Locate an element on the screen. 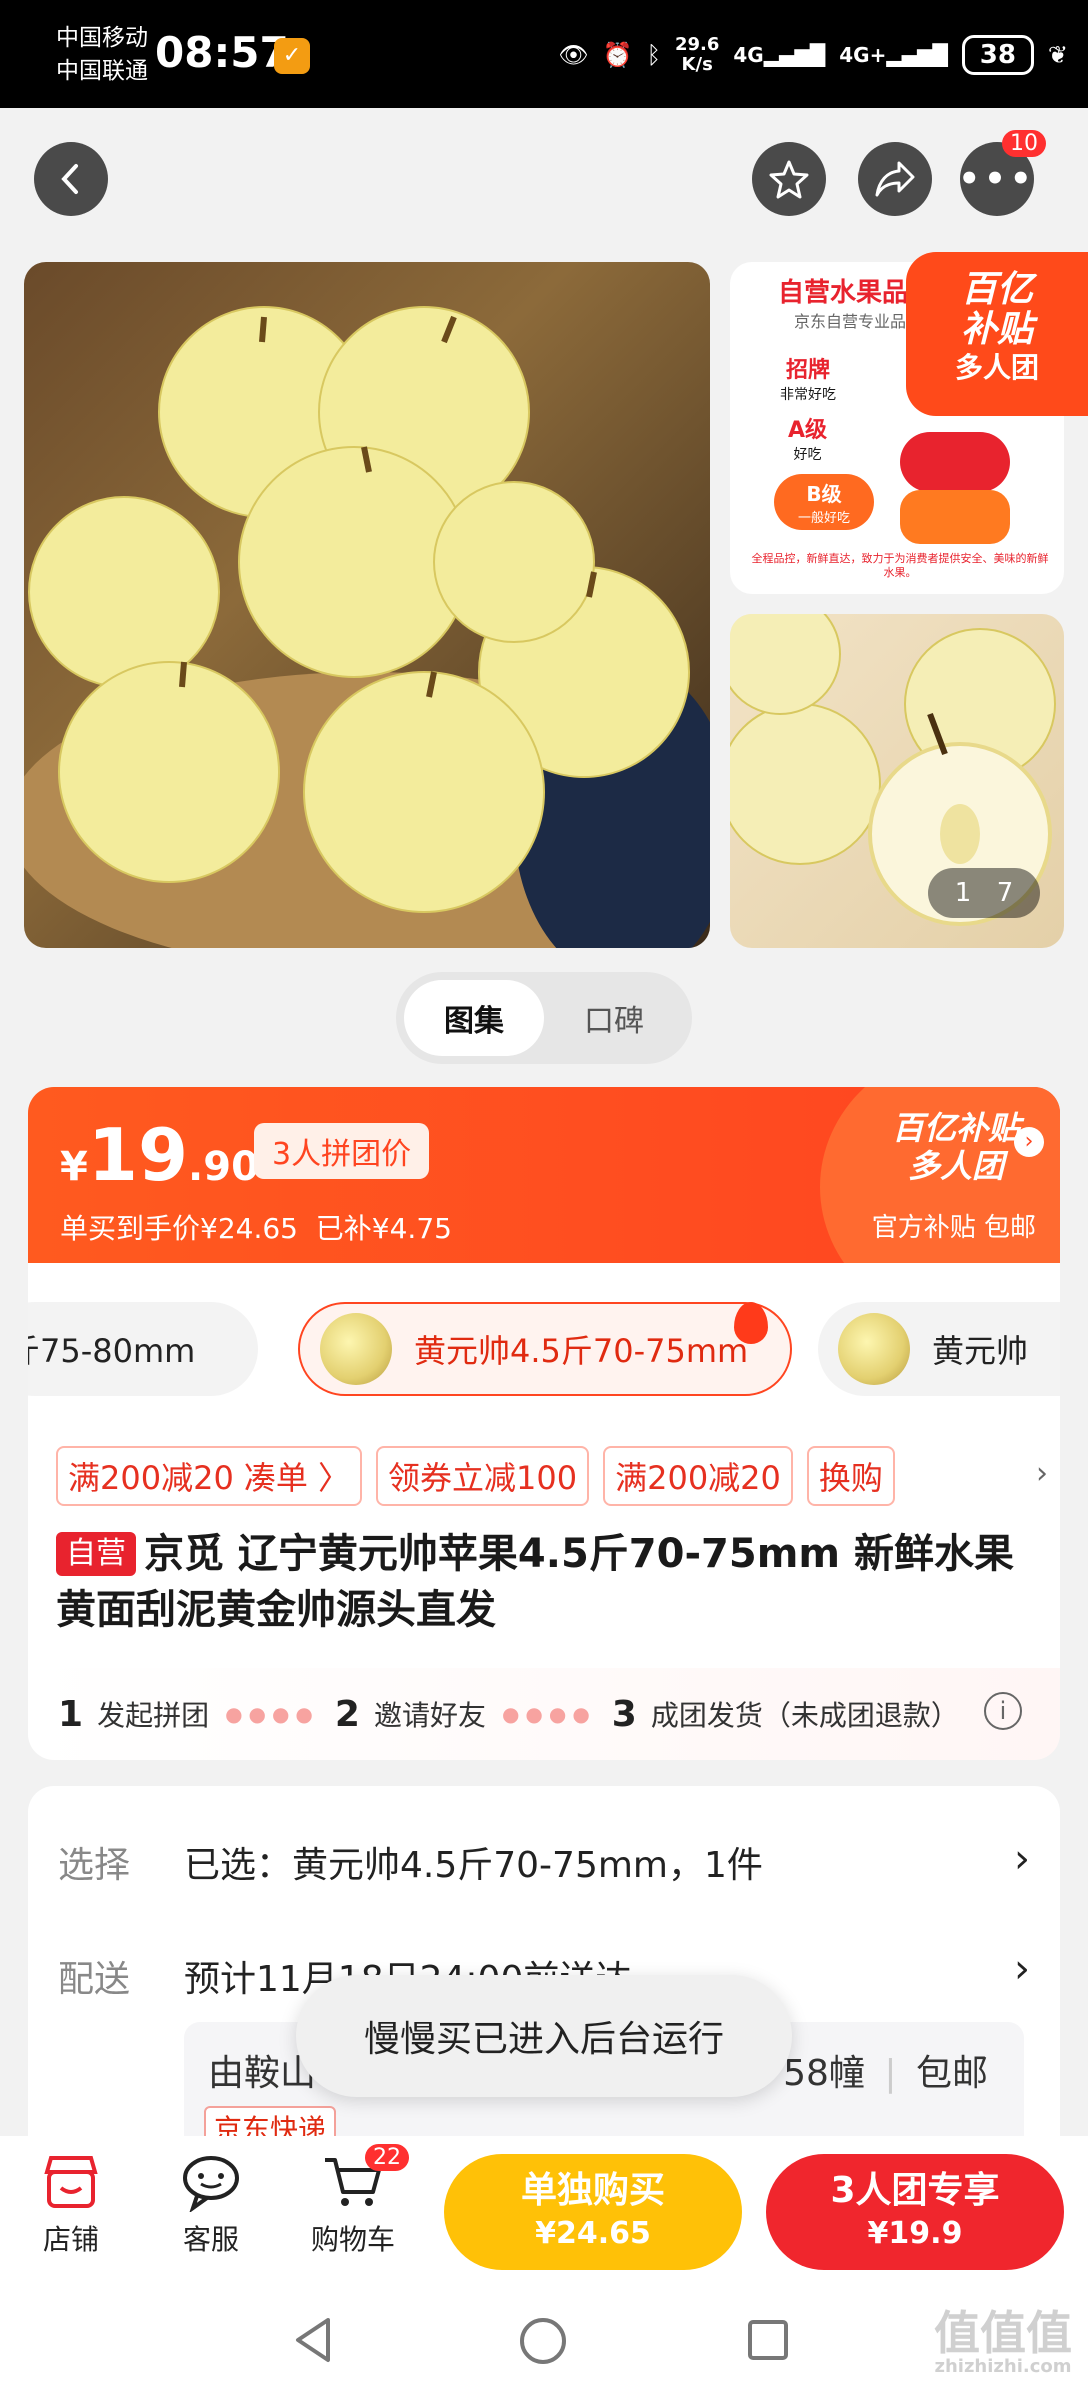 This screenshot has height=2400, width=1088. store-icon is located at coordinates (71, 2182).